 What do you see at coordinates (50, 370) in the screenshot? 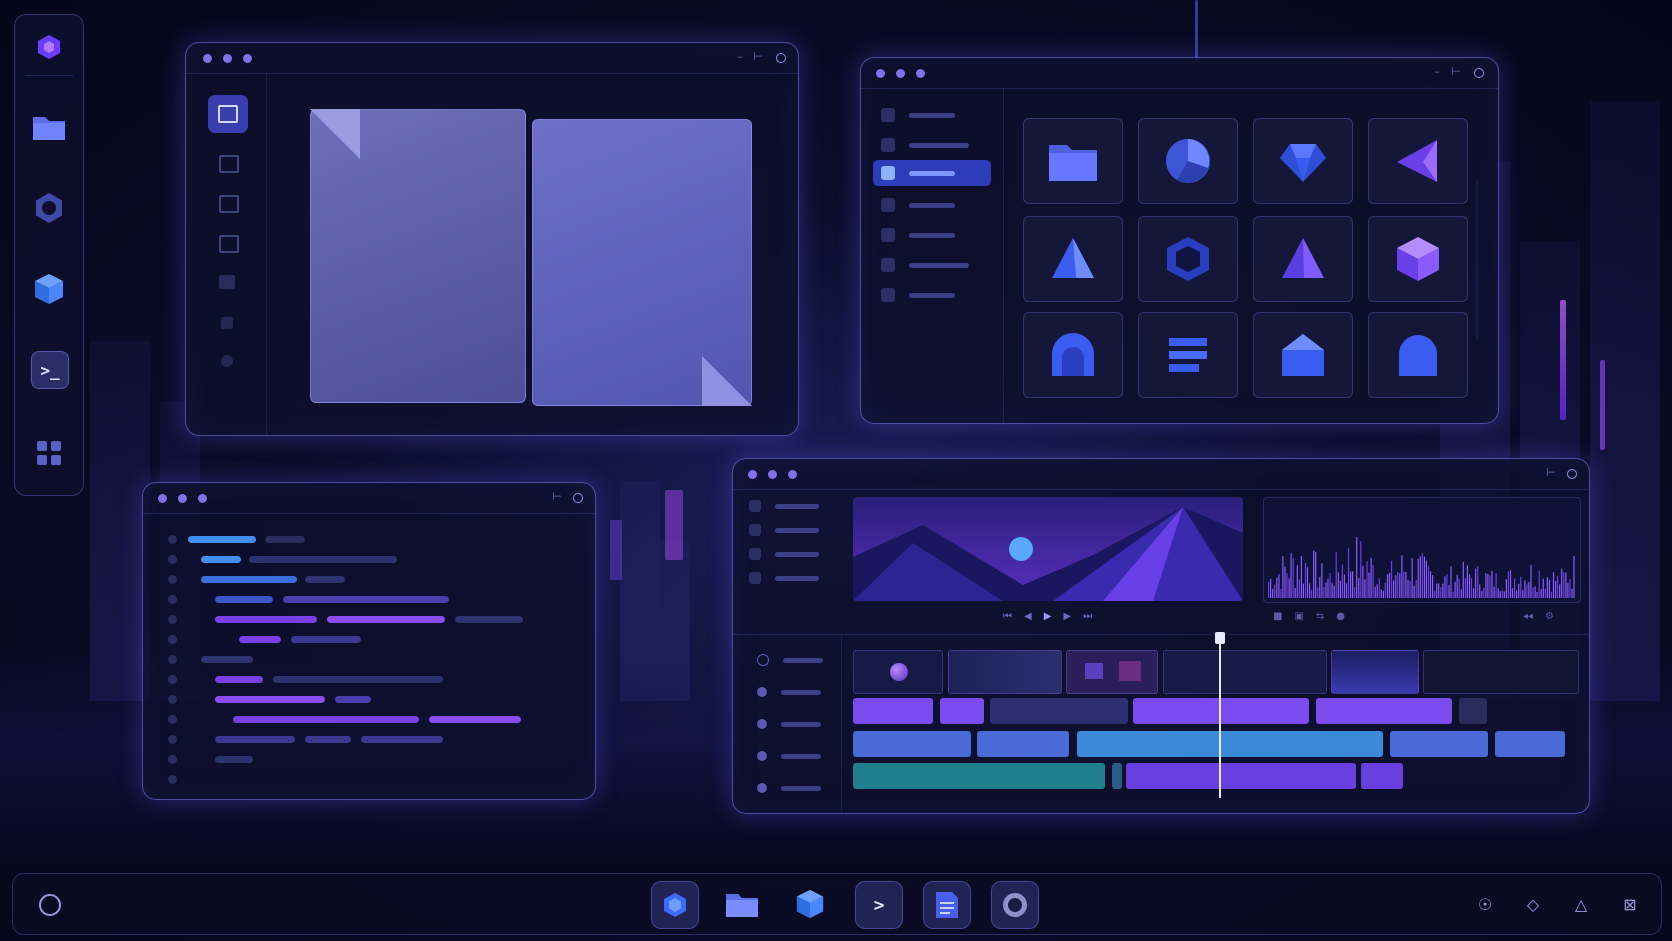
I see `terminal-icon: >_` at bounding box center [50, 370].